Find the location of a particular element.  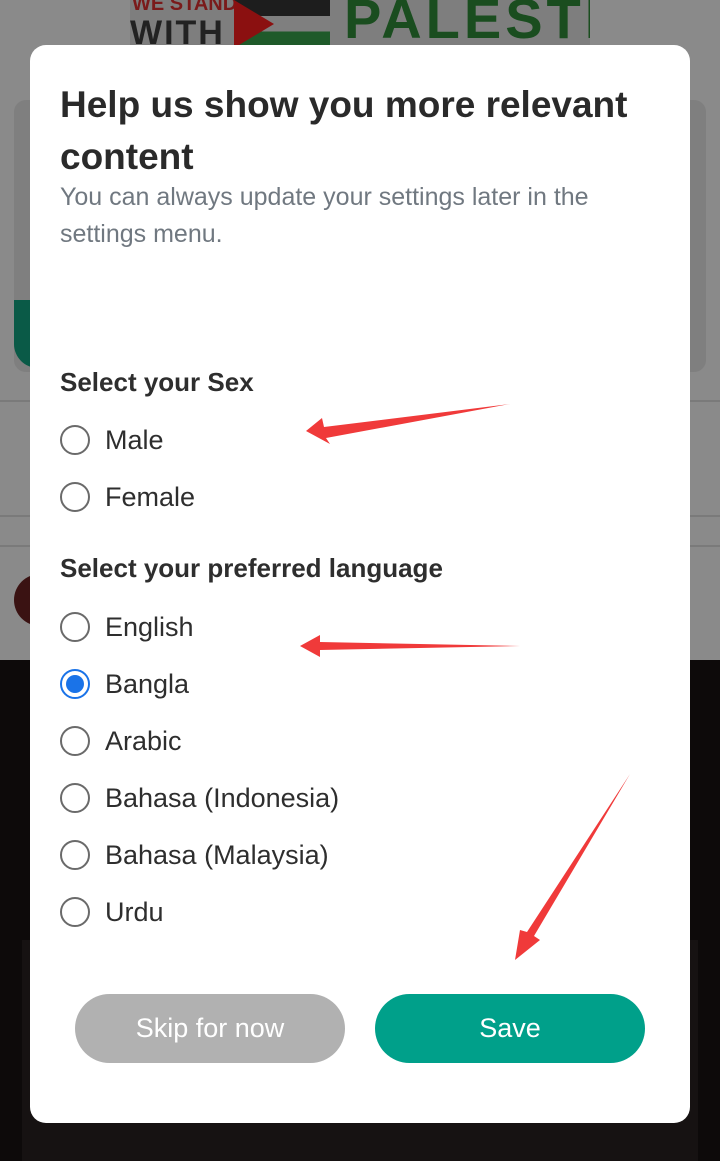

radio-label: Male is located at coordinates (134, 439).